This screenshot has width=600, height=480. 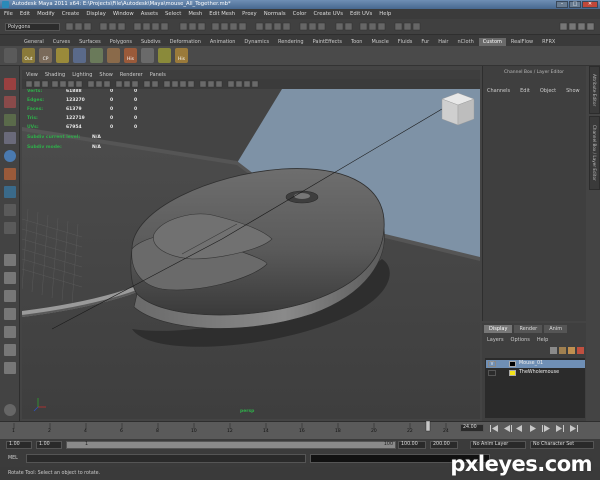 I want to click on end-time-field: 200.00, so click(x=444, y=445).